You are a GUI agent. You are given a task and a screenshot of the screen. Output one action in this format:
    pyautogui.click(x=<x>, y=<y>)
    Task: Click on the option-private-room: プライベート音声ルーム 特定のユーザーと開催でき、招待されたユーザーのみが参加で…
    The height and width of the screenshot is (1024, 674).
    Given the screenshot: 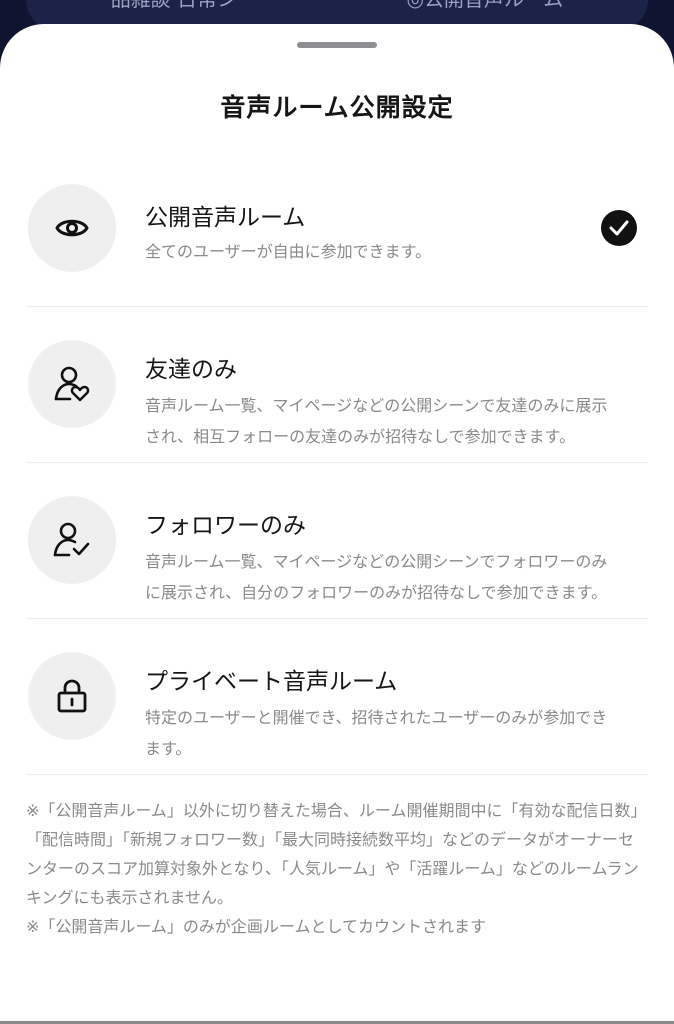 What is the action you would take?
    pyautogui.click(x=337, y=699)
    